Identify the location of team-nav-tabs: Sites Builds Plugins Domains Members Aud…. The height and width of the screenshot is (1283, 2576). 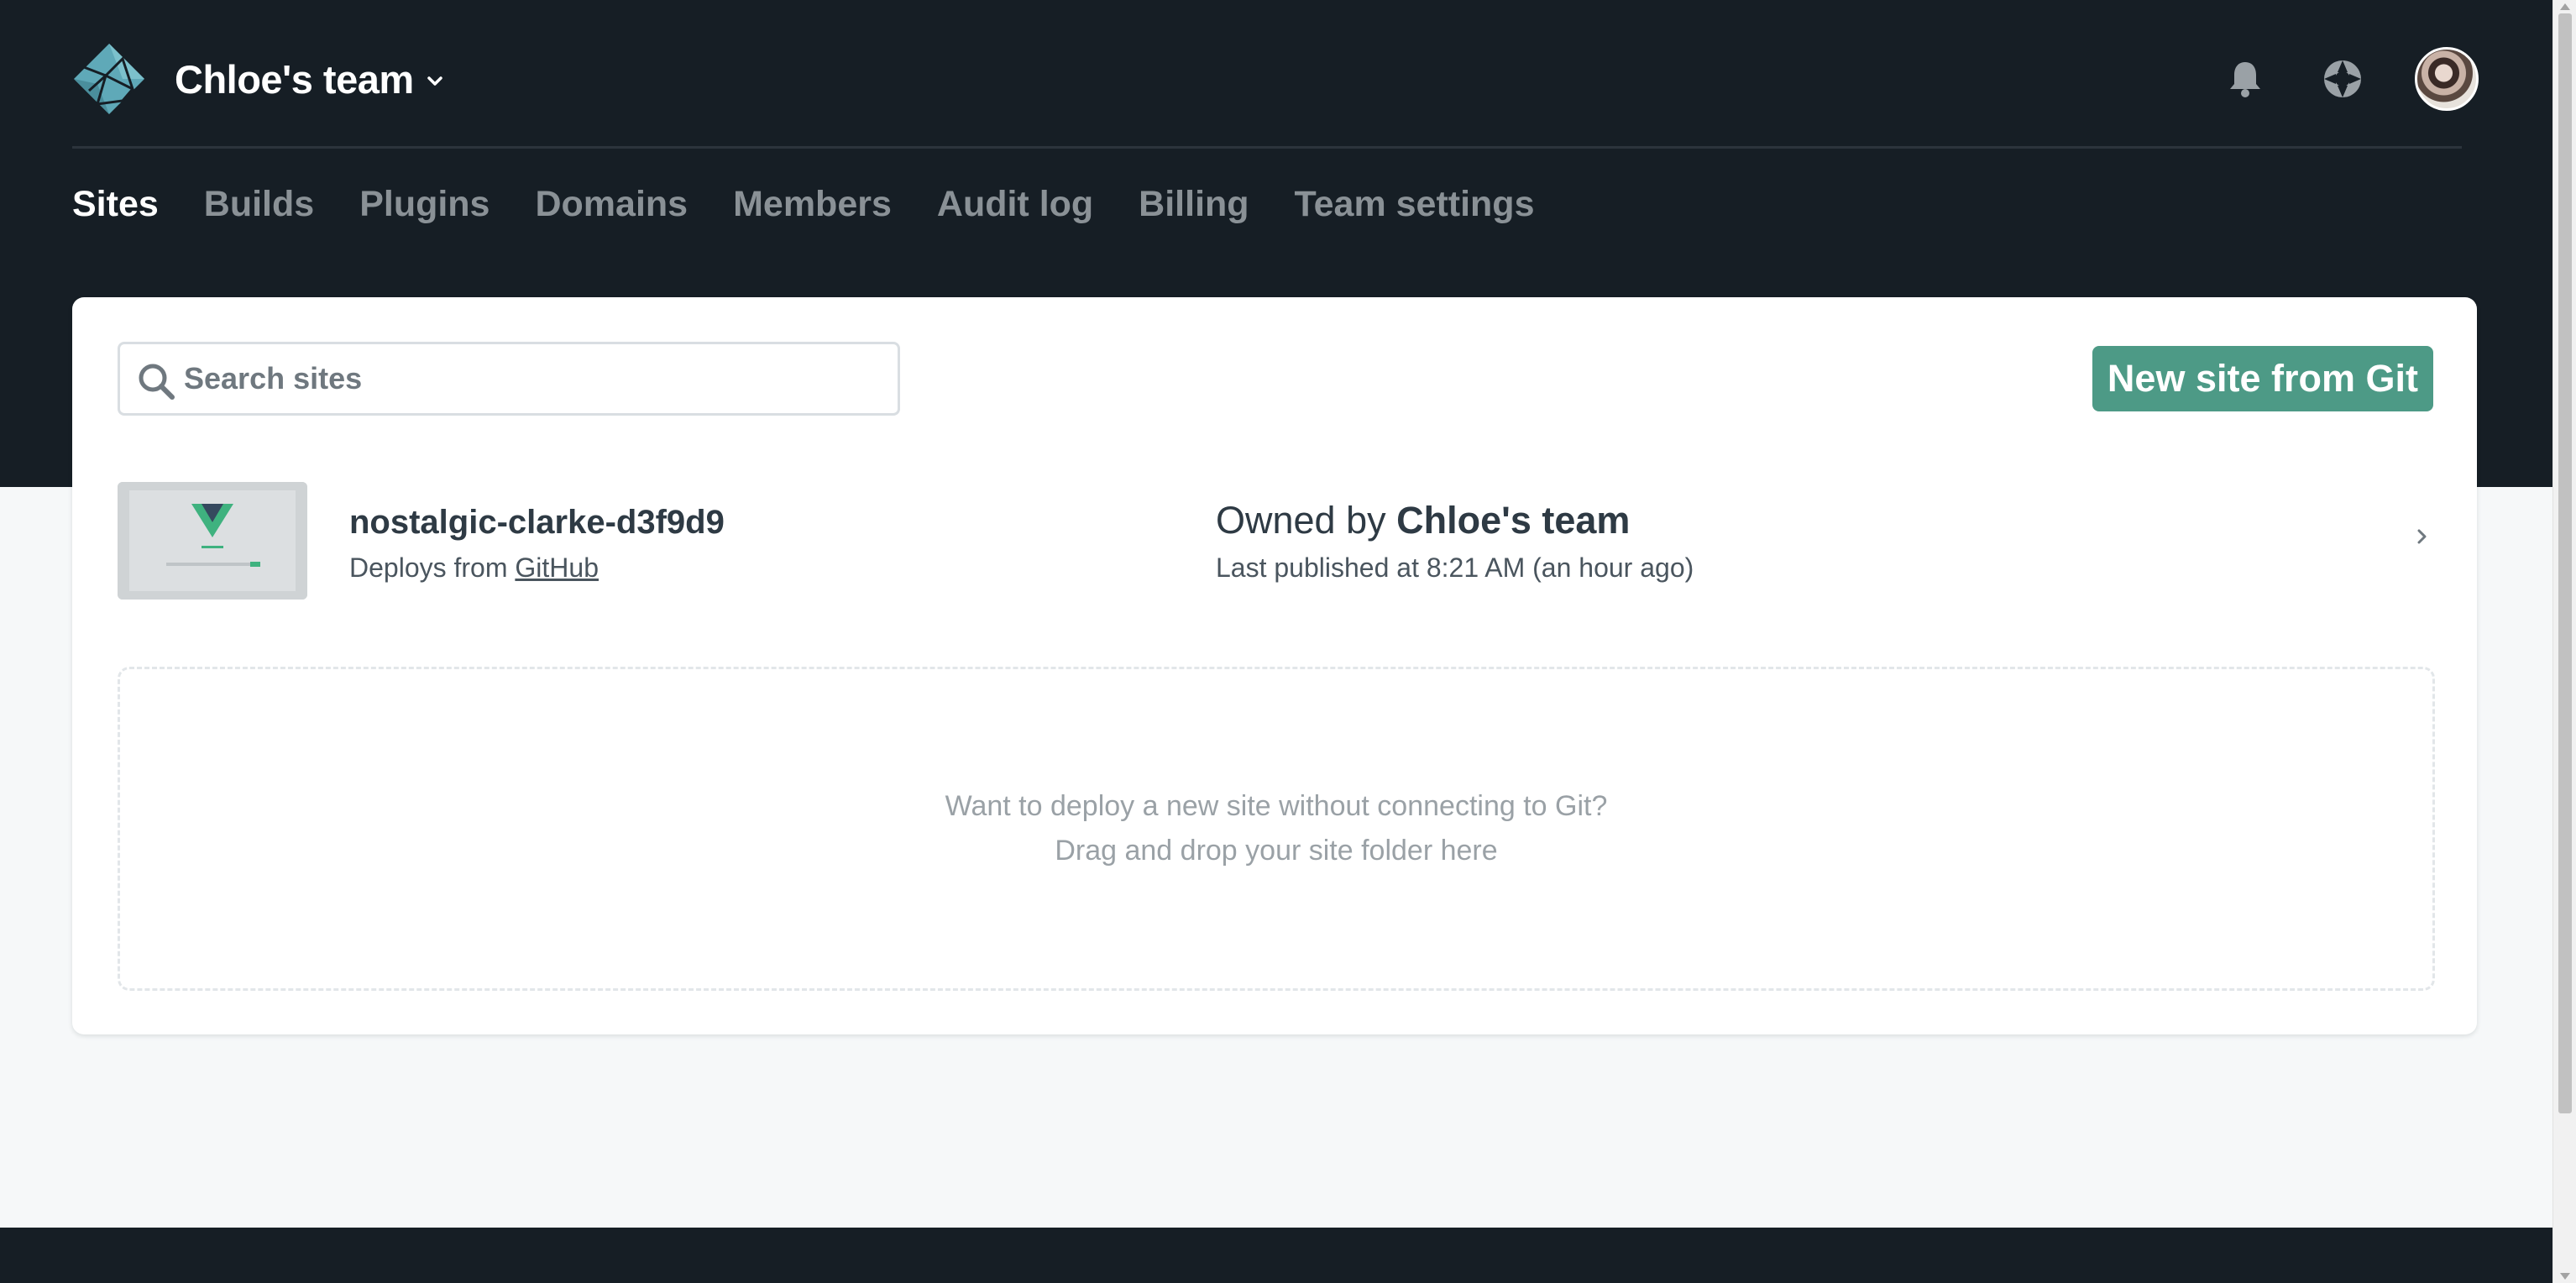
(804, 204).